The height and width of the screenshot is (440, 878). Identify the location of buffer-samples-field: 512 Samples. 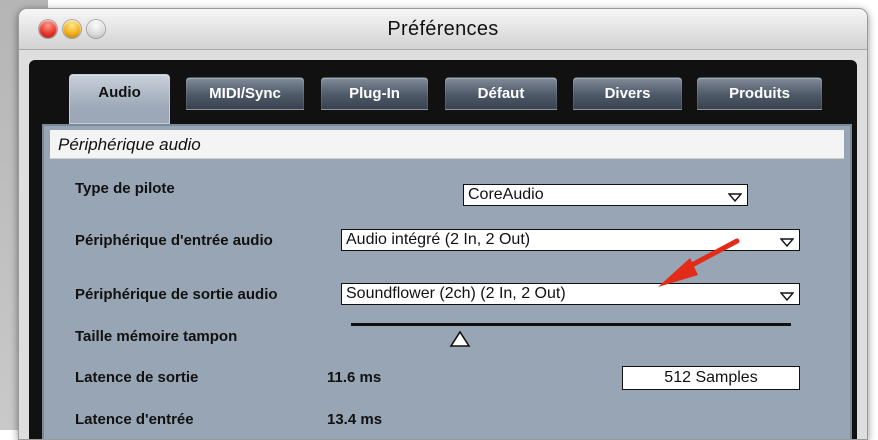
(711, 378).